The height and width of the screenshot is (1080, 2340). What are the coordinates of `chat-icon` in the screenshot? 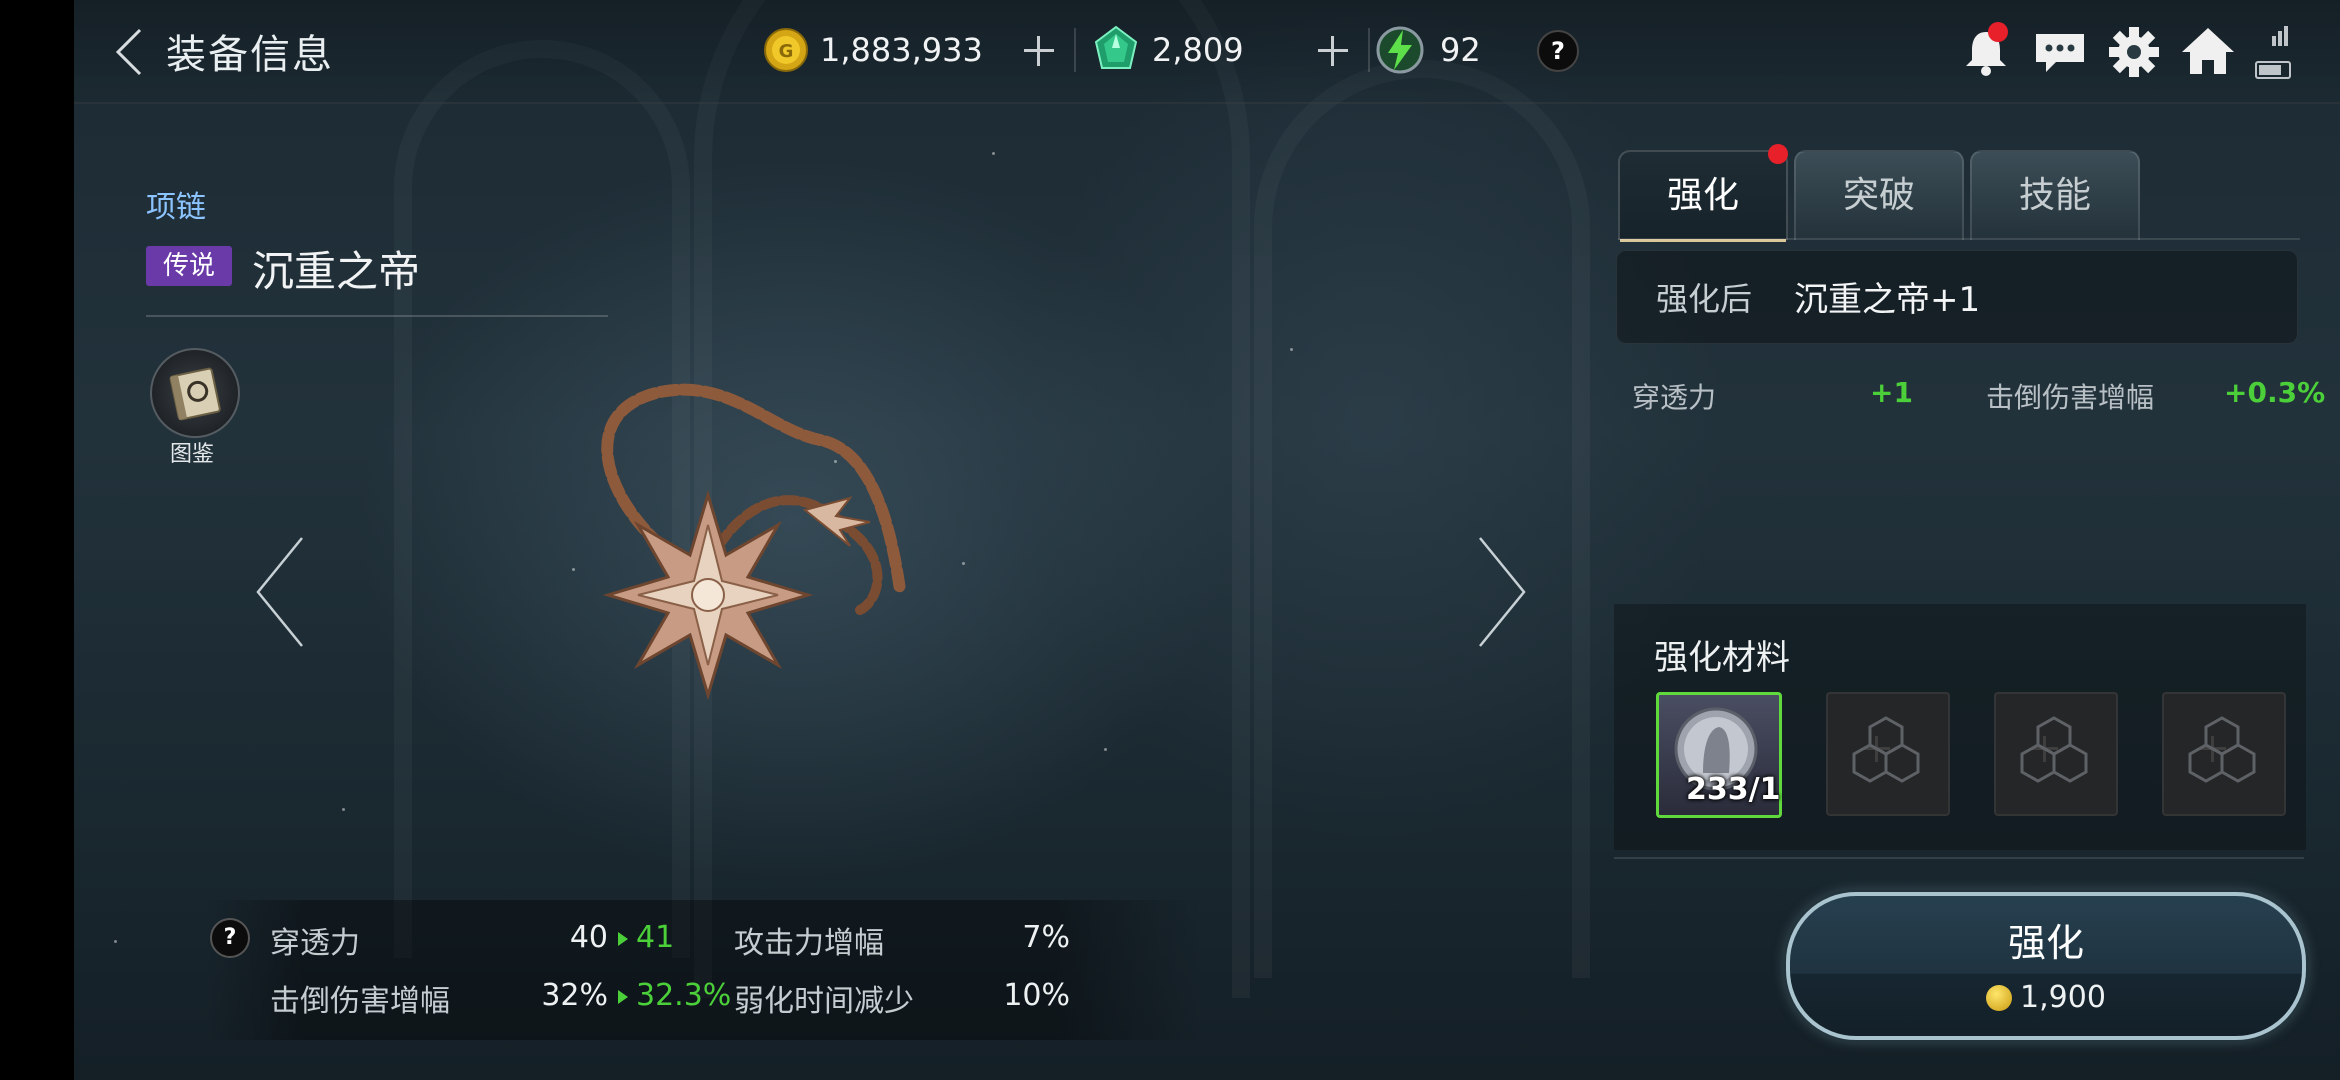 It's located at (2060, 53).